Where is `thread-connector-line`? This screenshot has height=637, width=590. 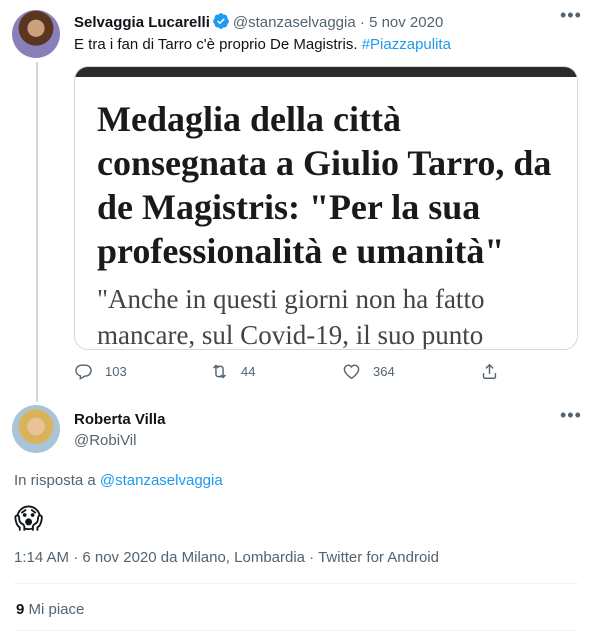 thread-connector-line is located at coordinates (37, 232).